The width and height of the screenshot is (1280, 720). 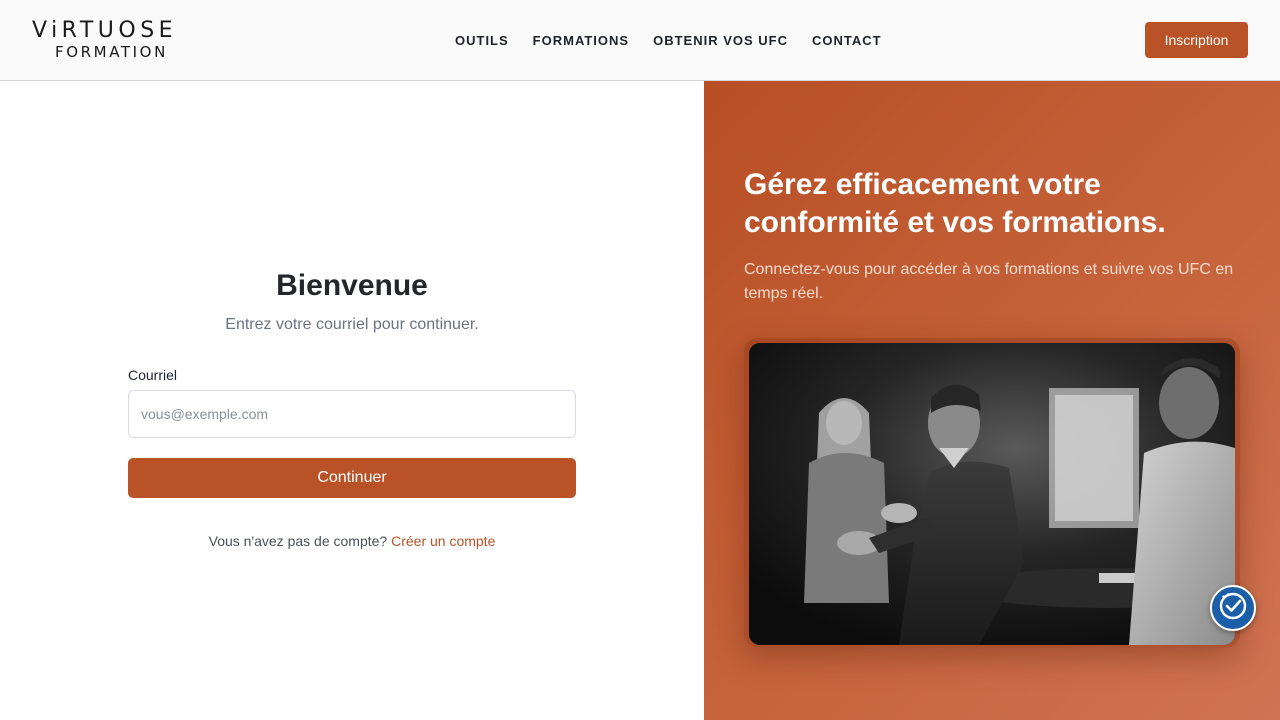 I want to click on email-label: Courriel, so click(x=153, y=375).